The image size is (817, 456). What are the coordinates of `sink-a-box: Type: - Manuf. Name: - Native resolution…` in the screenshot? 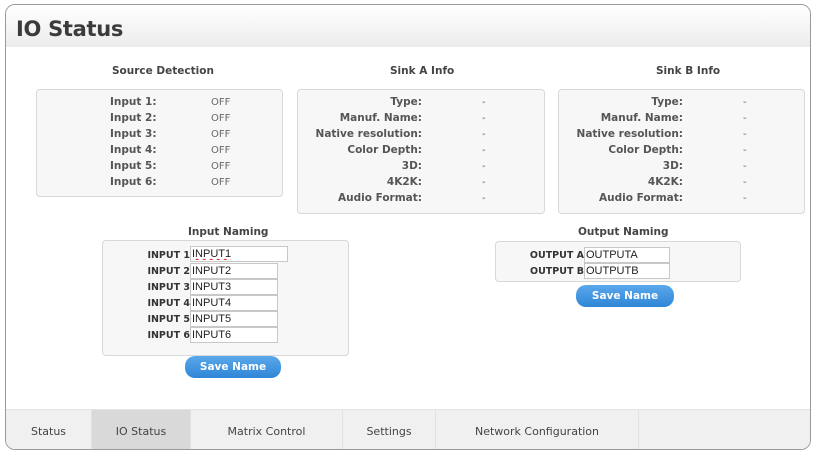 It's located at (421, 151).